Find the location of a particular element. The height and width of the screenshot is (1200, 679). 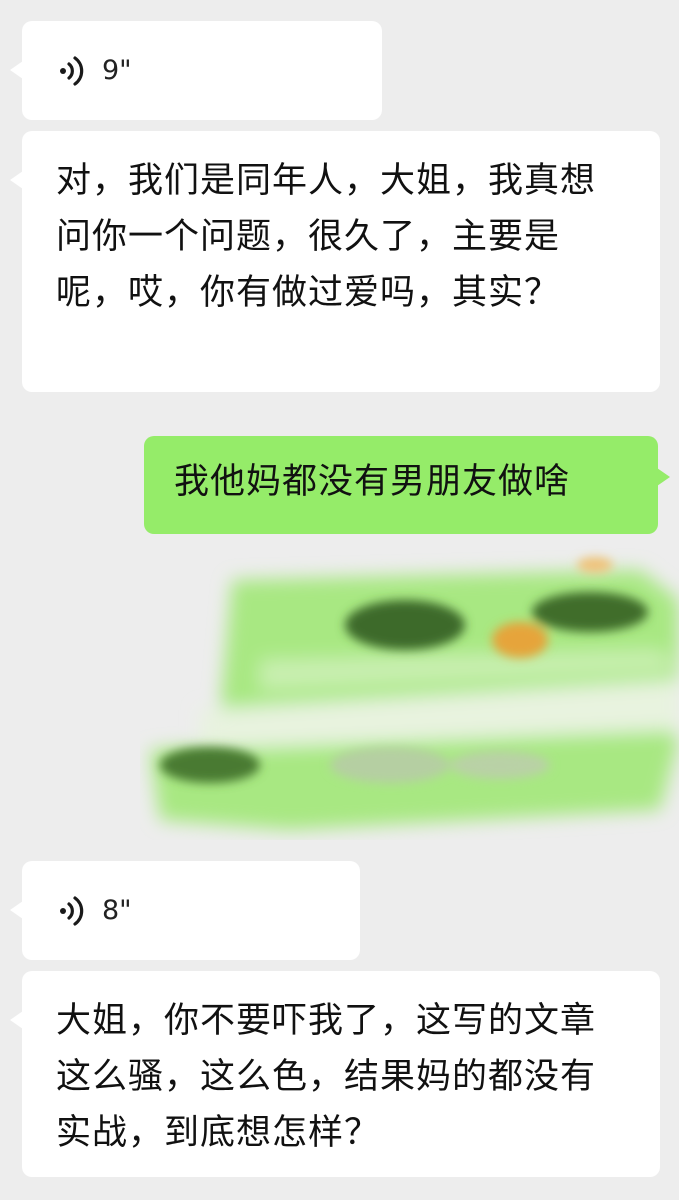

message-text: 我他妈都没有男朋友做啥 is located at coordinates (372, 482).